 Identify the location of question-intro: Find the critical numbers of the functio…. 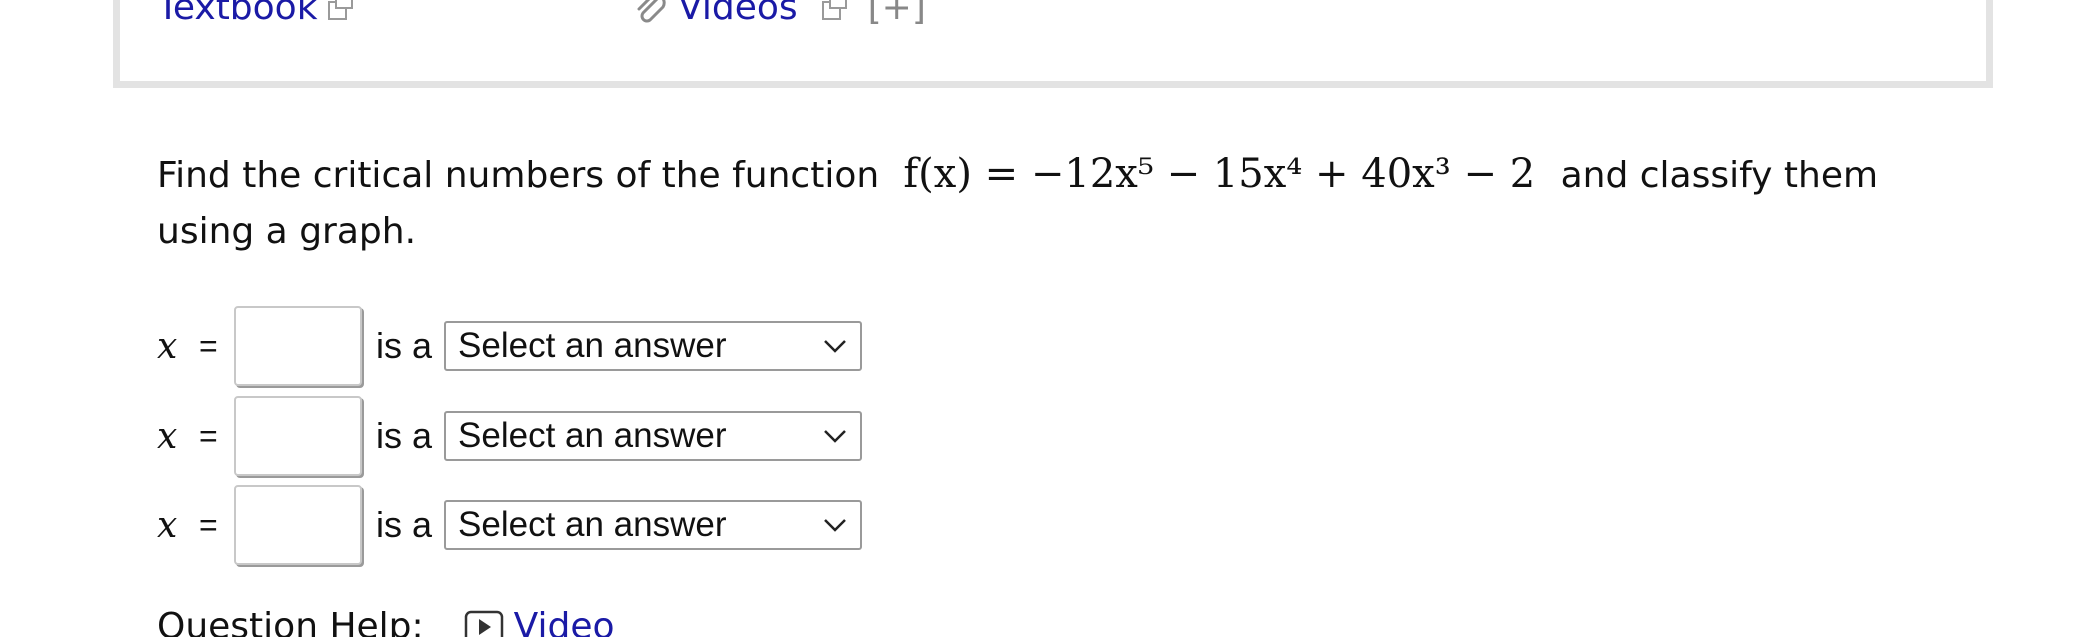
(518, 175).